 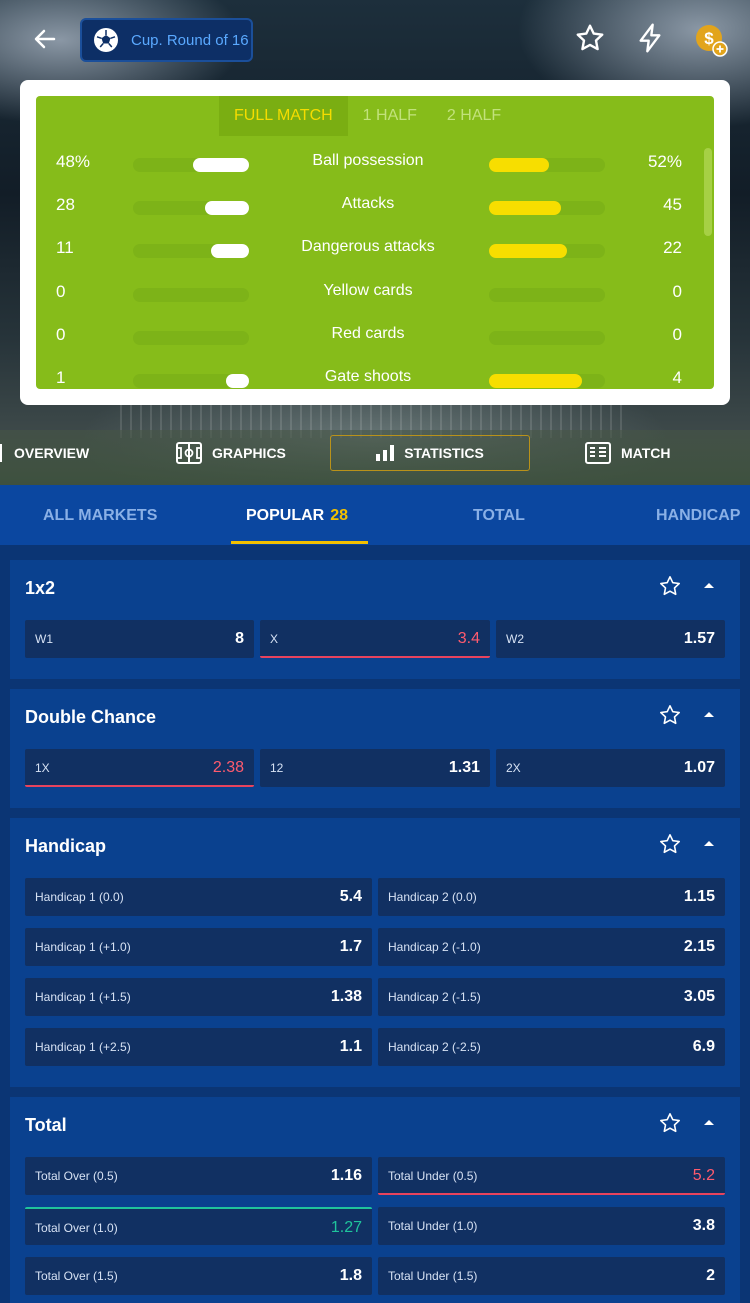 I want to click on odd-label: Handicap 1 (0.0), so click(x=79, y=897).